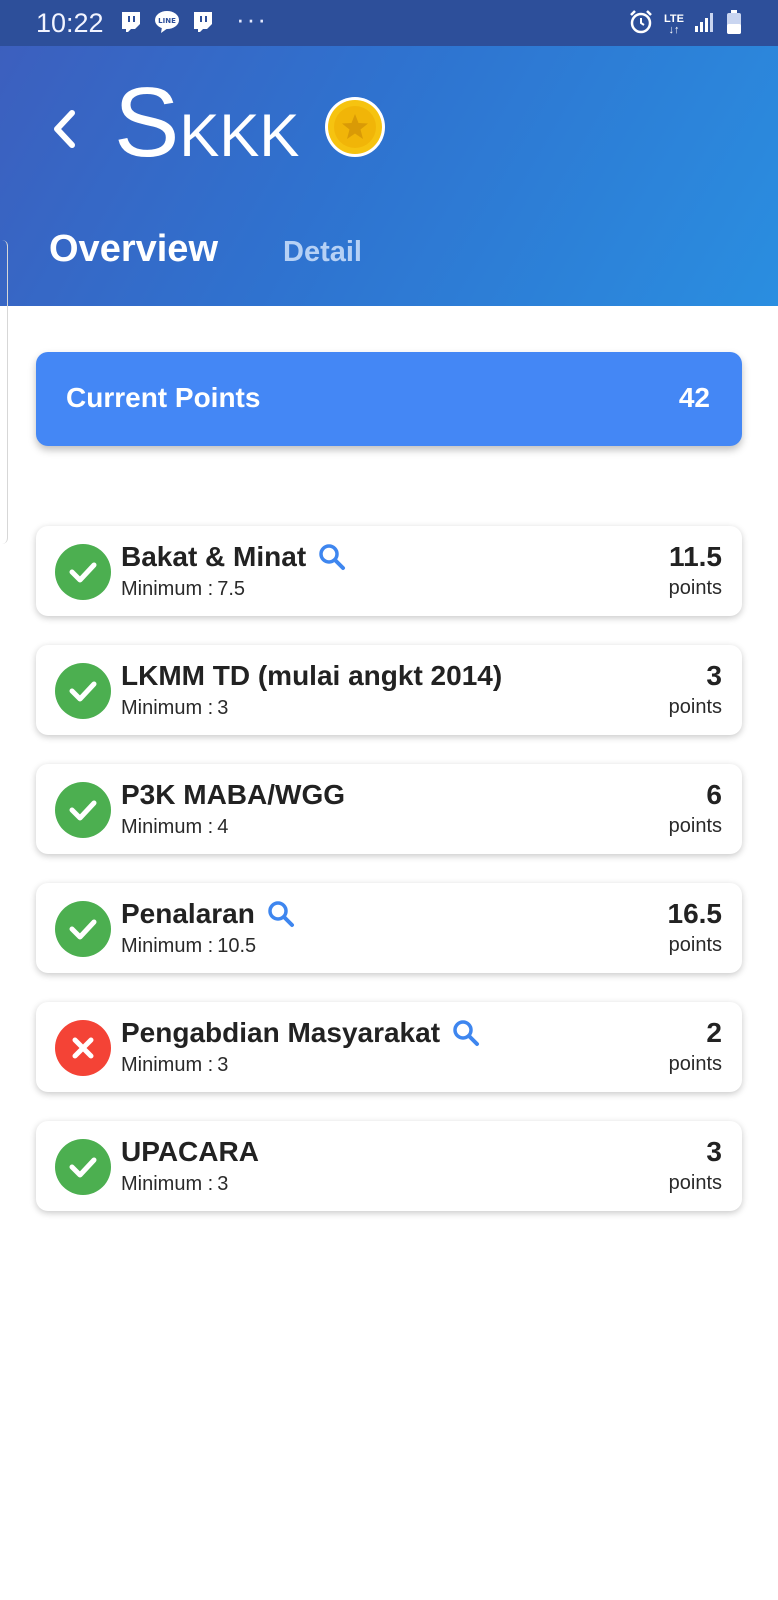 The width and height of the screenshot is (778, 1600). I want to click on requirement-minimum: Minimum :4, so click(175, 827).